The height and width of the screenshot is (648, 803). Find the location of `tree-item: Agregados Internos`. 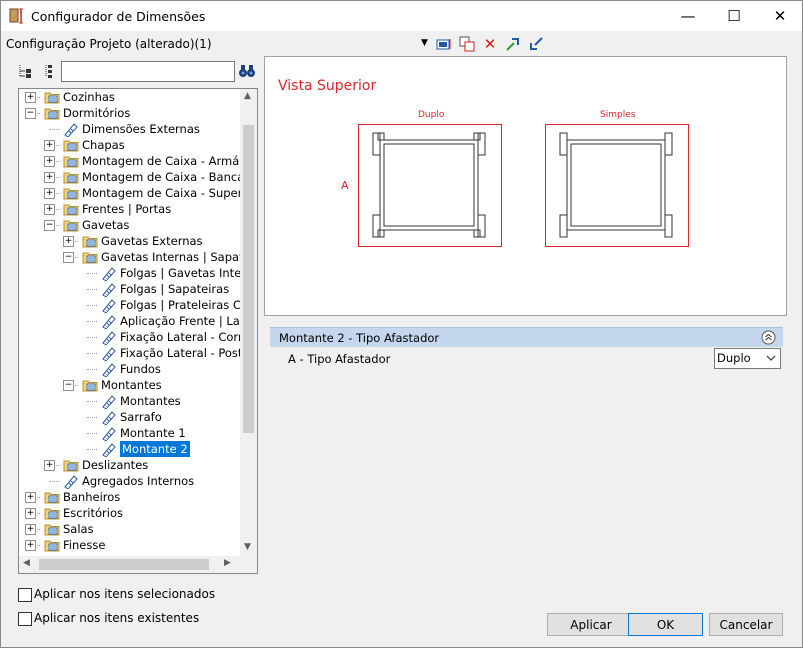

tree-item: Agregados Internos is located at coordinates (129, 481).